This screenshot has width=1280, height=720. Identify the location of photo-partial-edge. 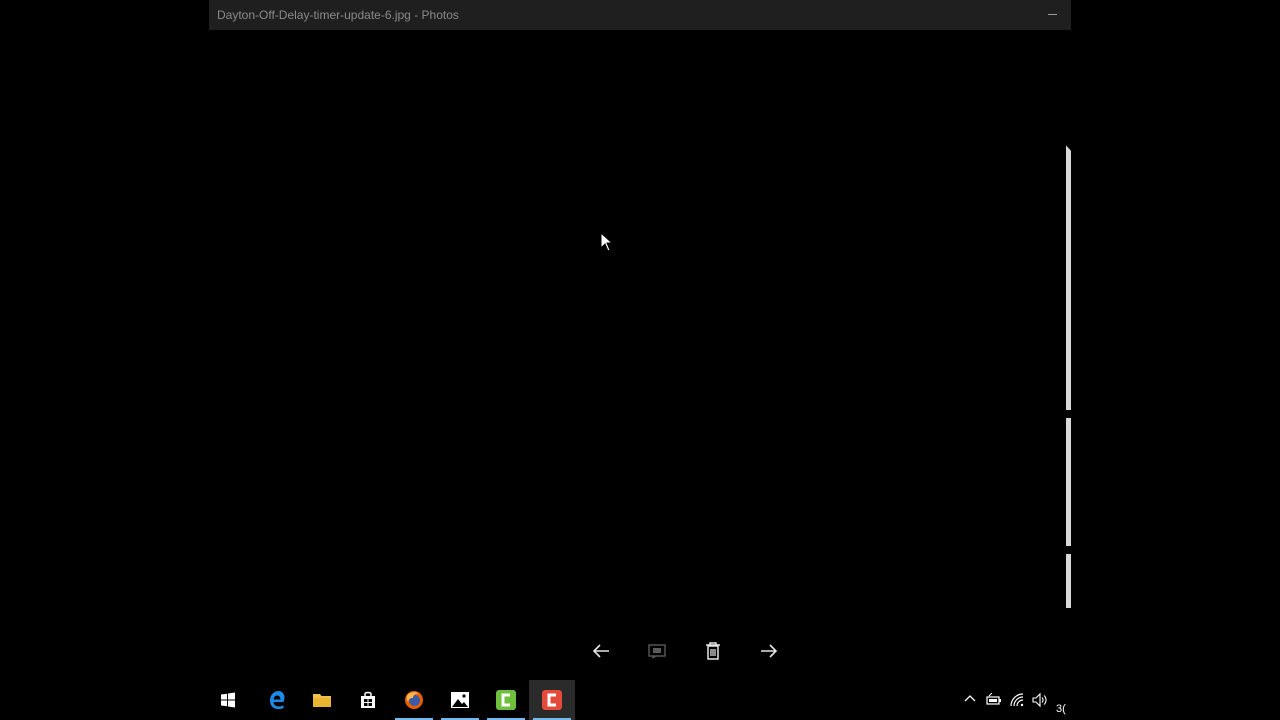
(1068, 374).